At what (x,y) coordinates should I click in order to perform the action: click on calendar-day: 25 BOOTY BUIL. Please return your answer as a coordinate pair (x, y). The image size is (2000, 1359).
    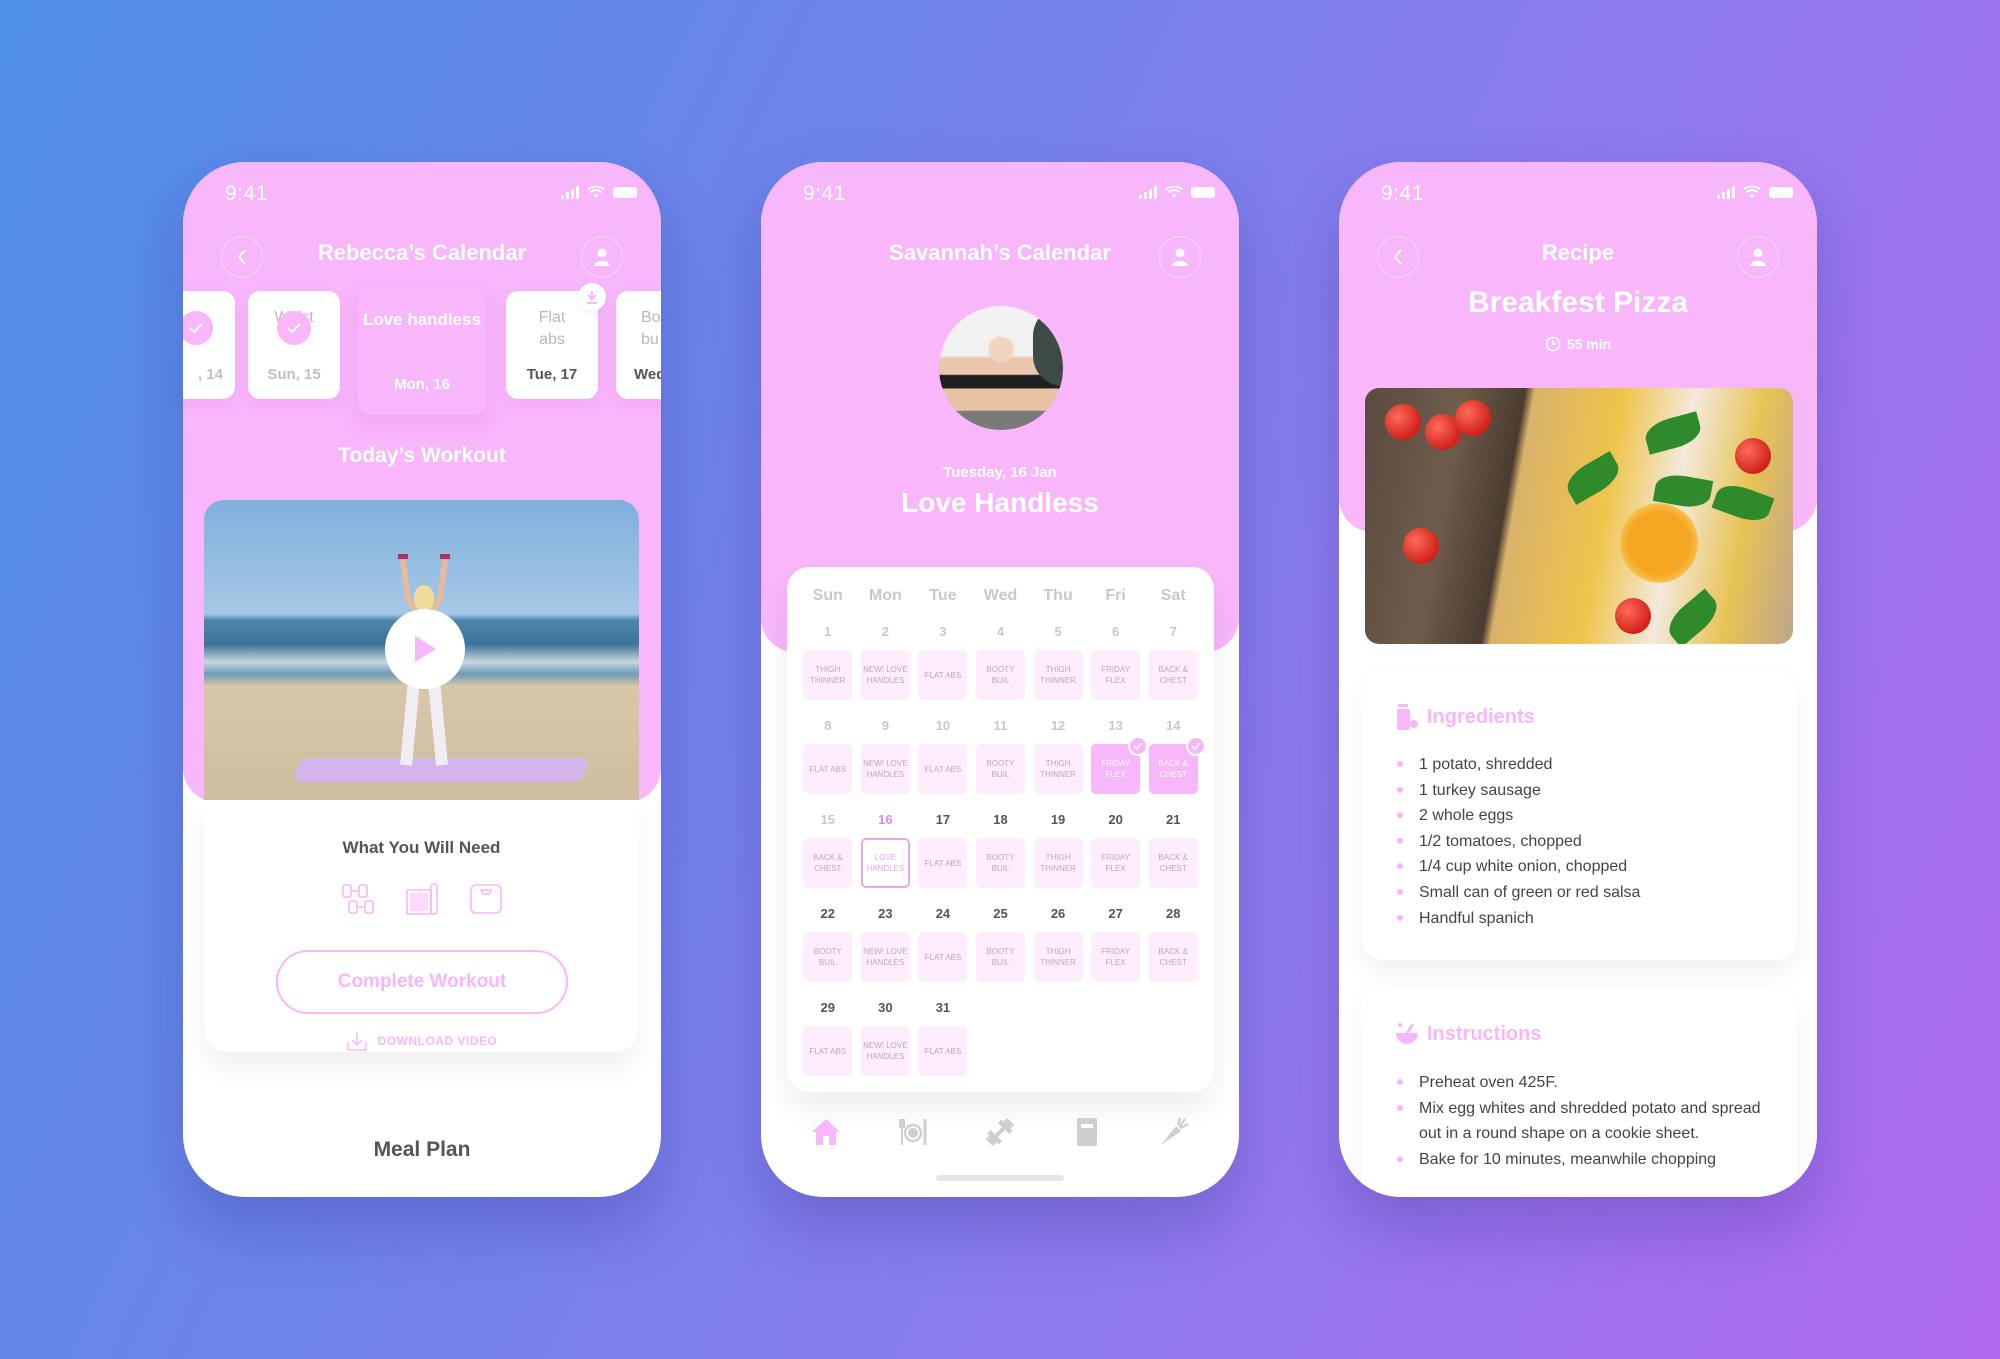
    Looking at the image, I should click on (1001, 943).